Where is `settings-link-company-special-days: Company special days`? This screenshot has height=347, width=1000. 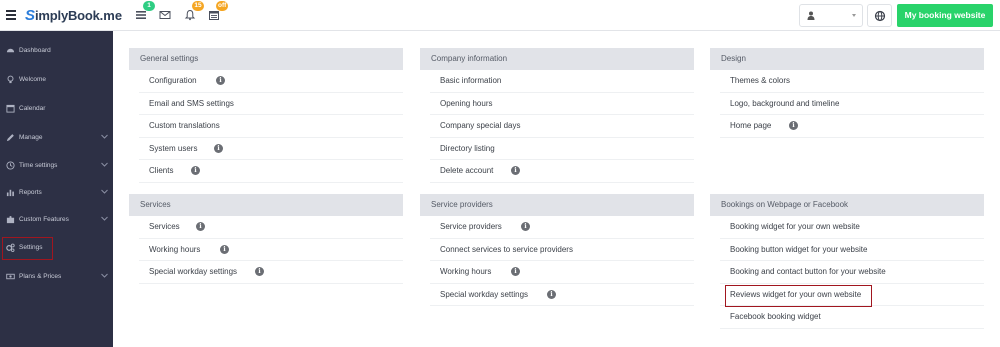
settings-link-company-special-days: Company special days is located at coordinates (562, 126).